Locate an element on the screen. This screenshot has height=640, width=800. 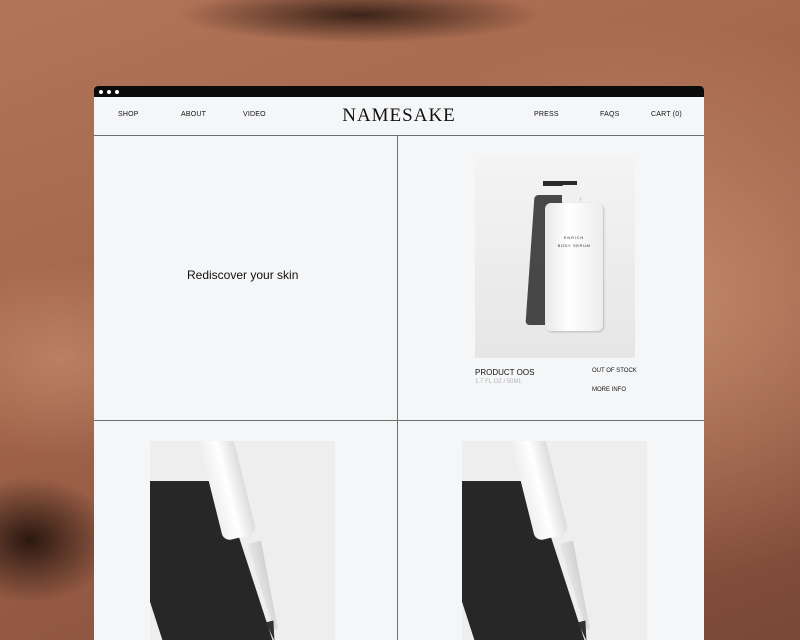
more-info-link: MORE INFO is located at coordinates (609, 390).